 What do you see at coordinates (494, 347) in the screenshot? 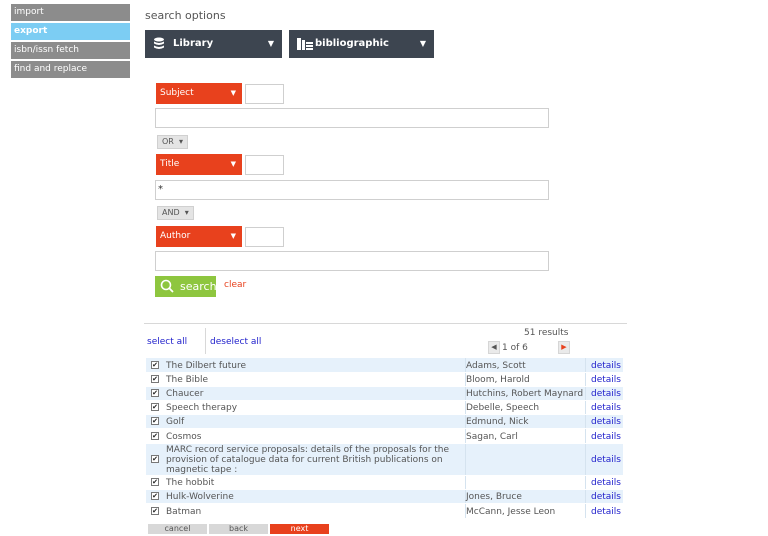
I see `chevron-left-icon: ◀` at bounding box center [494, 347].